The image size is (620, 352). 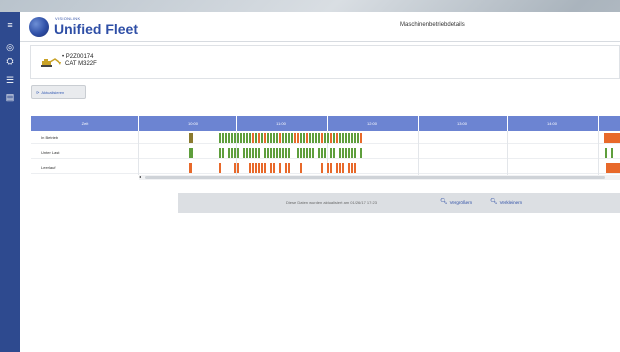 What do you see at coordinates (375, 177) in the screenshot?
I see `scroll-thumb` at bounding box center [375, 177].